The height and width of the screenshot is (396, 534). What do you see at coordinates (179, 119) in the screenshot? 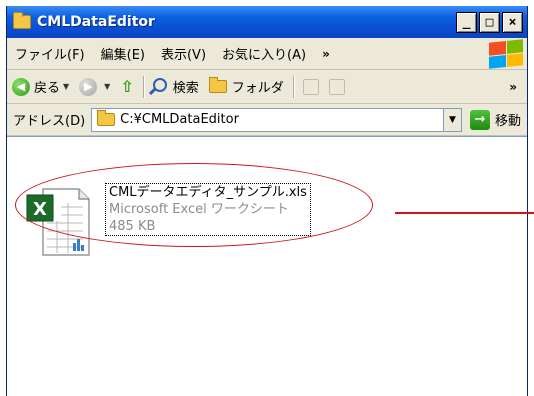
I see `address-path: C:¥CMLDataEditor` at bounding box center [179, 119].